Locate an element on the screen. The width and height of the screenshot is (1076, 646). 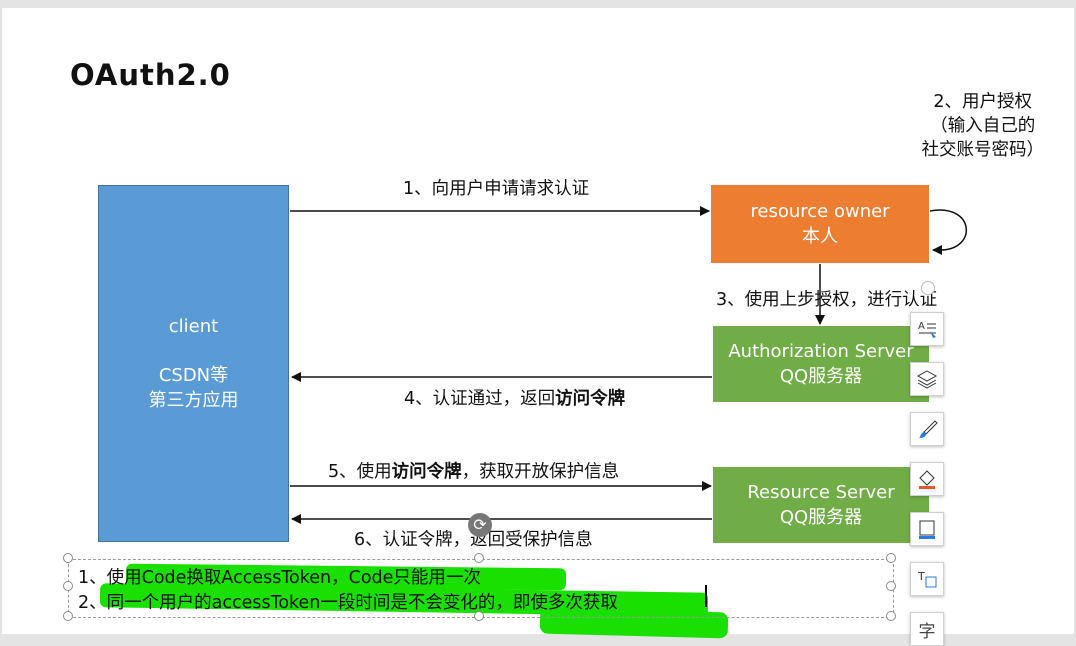
resource-server-sub-label: QQ服务器 is located at coordinates (821, 517).